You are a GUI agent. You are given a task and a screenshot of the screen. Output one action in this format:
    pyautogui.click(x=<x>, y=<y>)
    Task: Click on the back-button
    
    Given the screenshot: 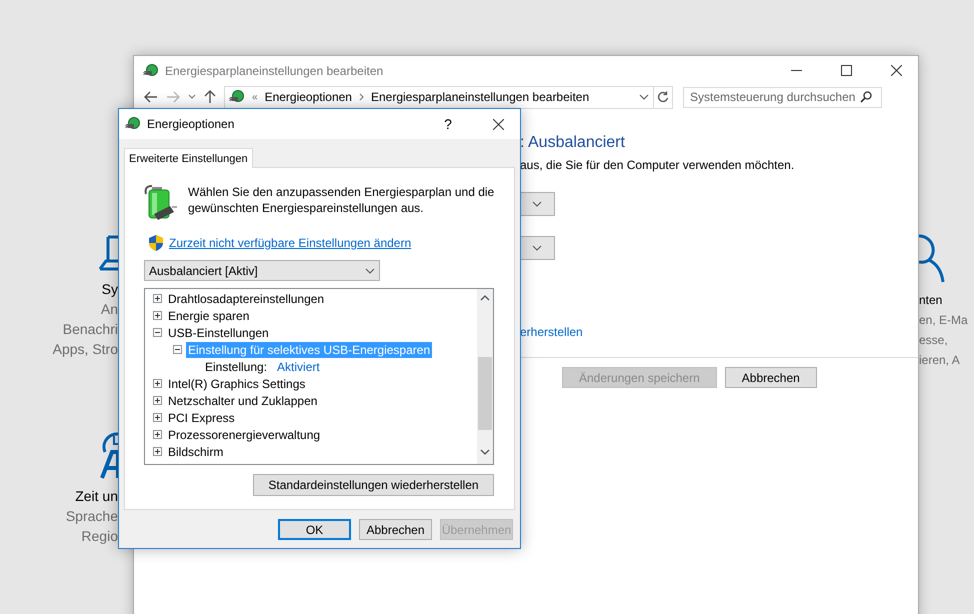 What is the action you would take?
    pyautogui.click(x=151, y=97)
    